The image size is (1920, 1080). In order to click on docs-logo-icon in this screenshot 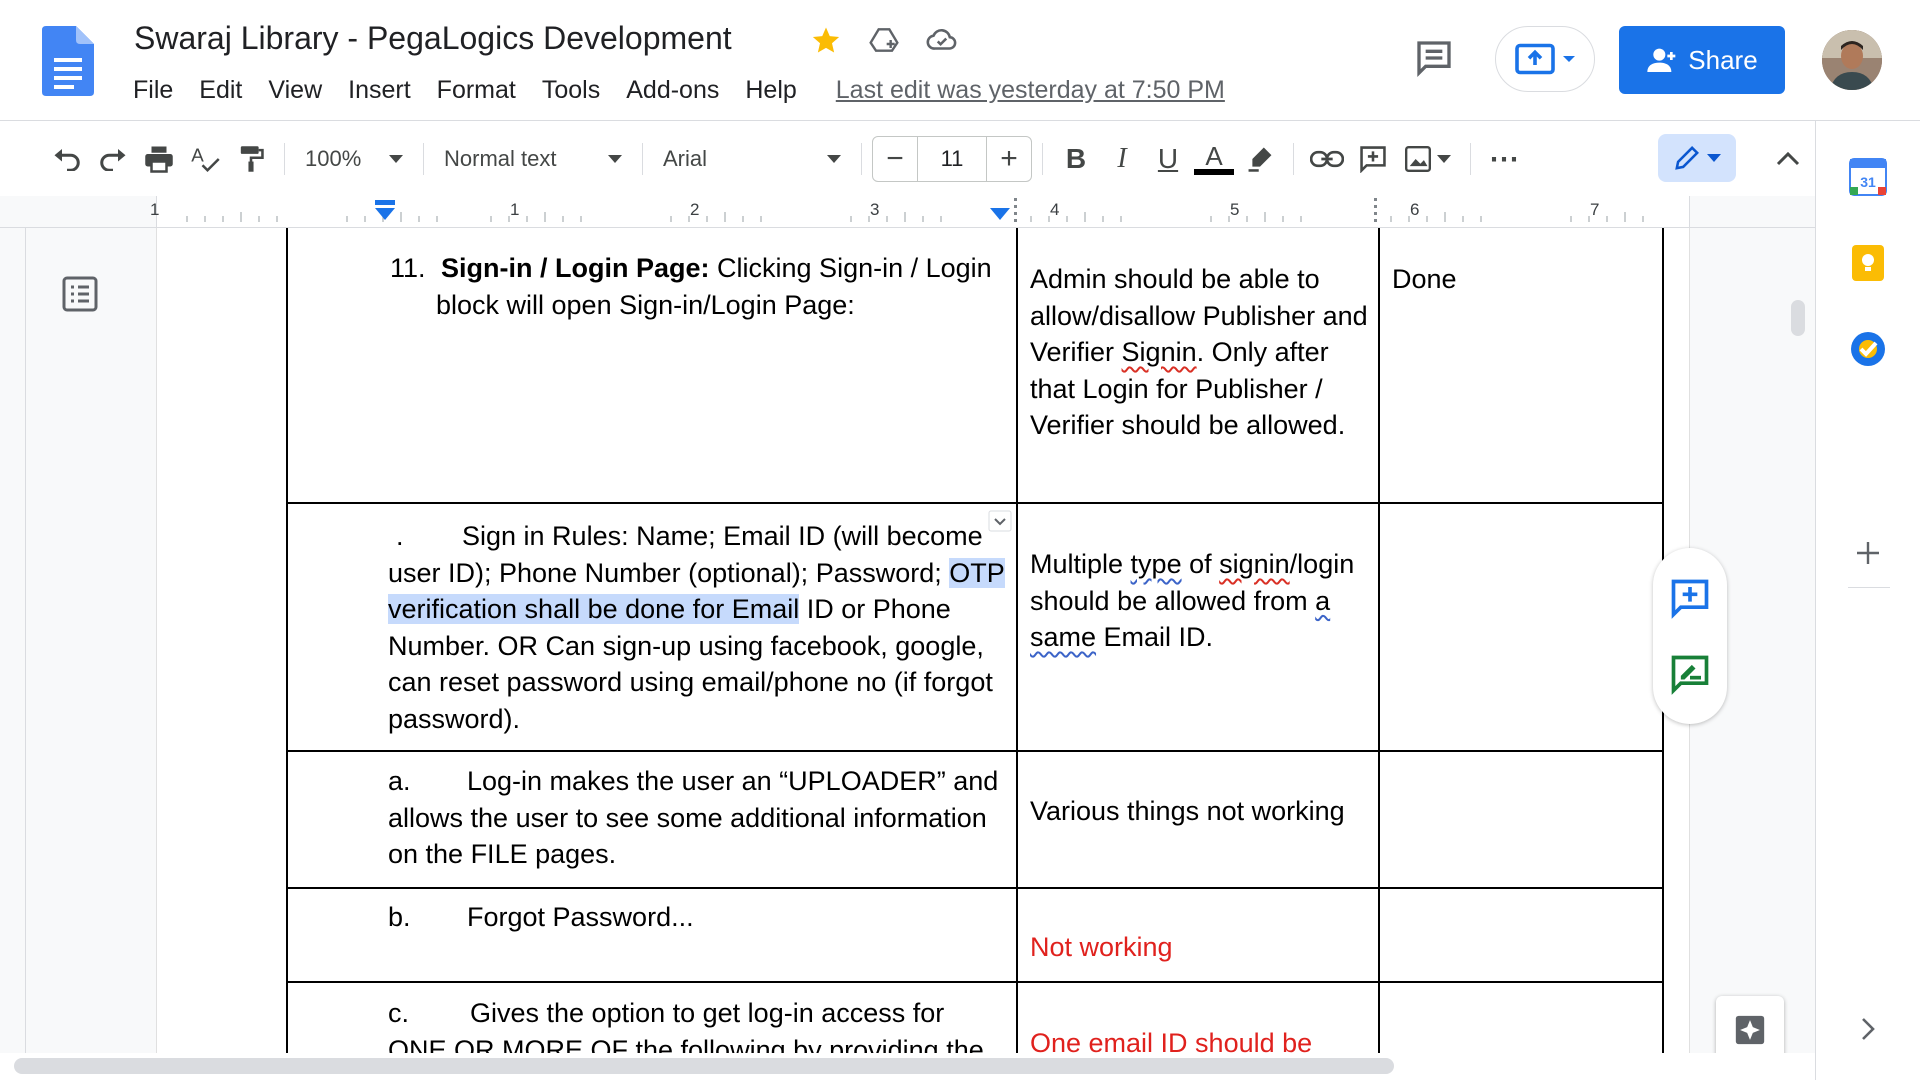, I will do `click(68, 61)`.